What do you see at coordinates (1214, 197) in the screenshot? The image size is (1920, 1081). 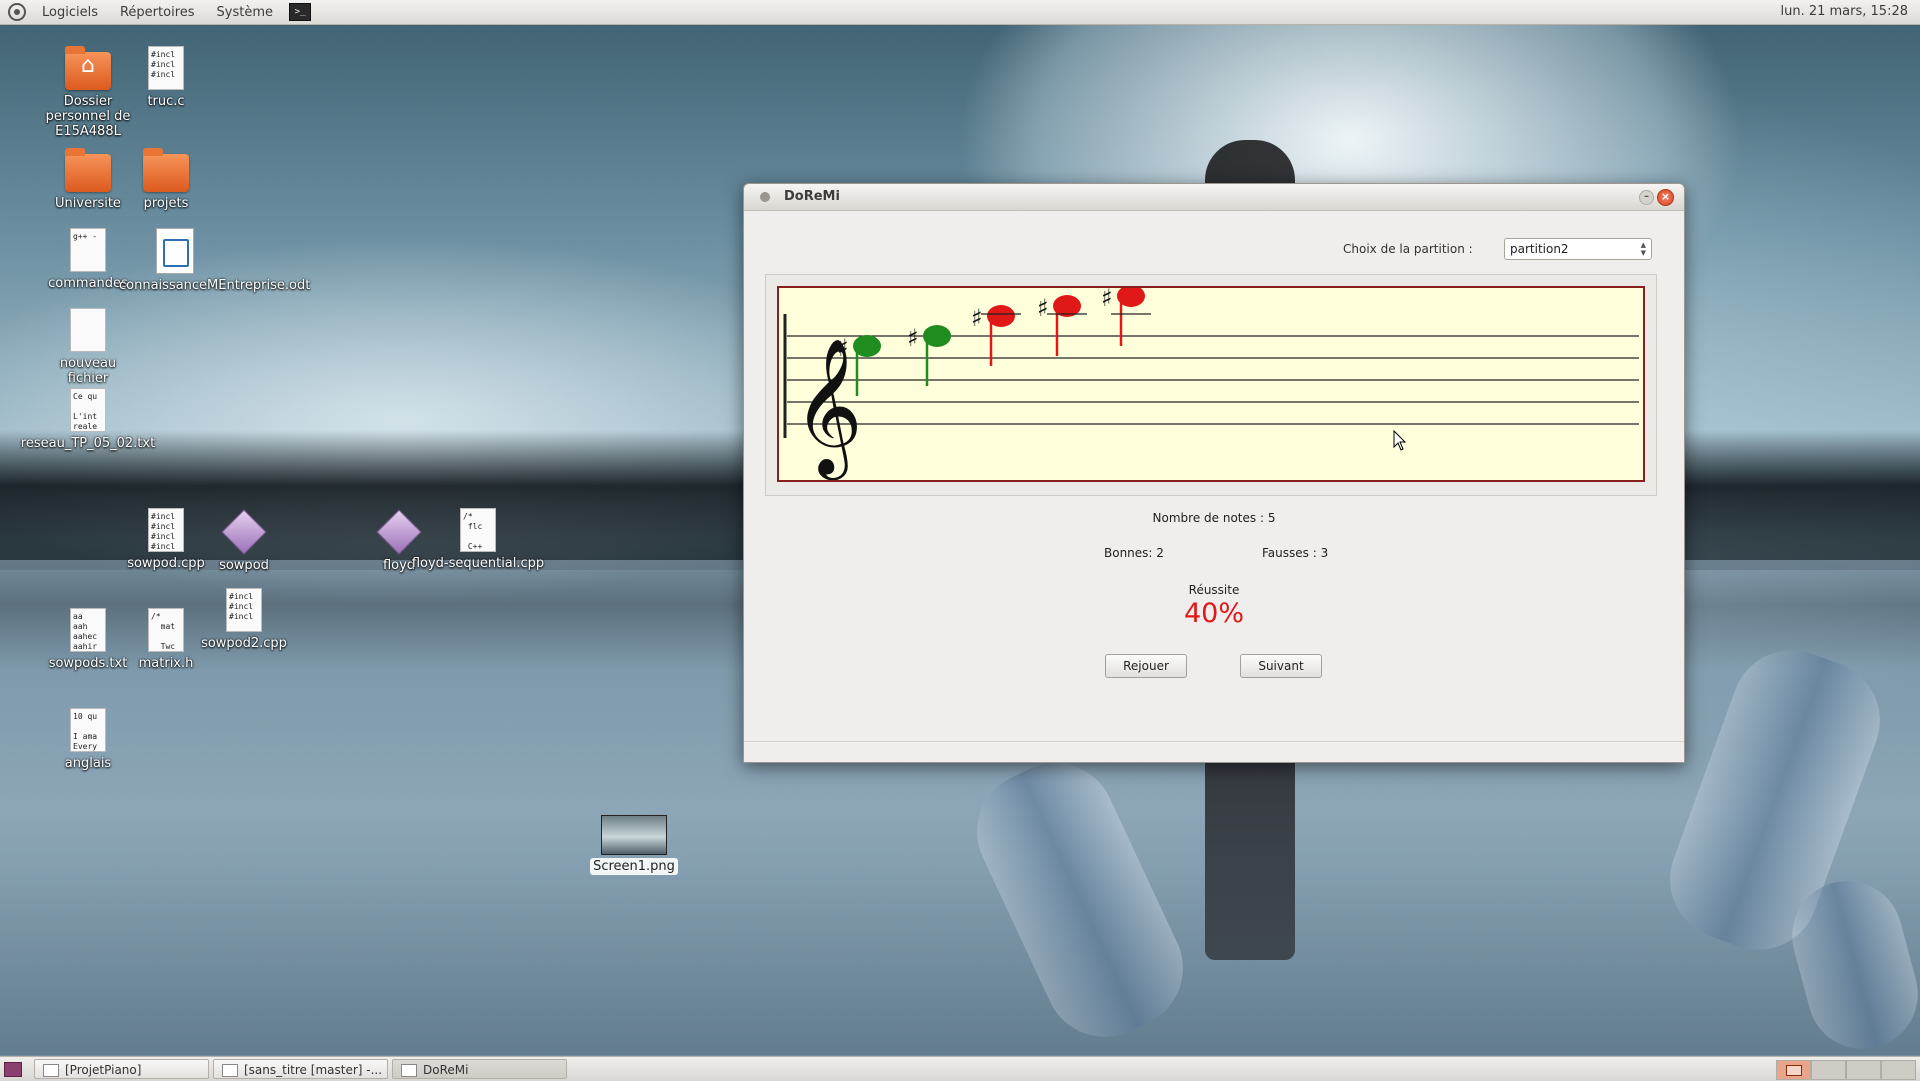 I see `window-titlebar: DoReMi – ×` at bounding box center [1214, 197].